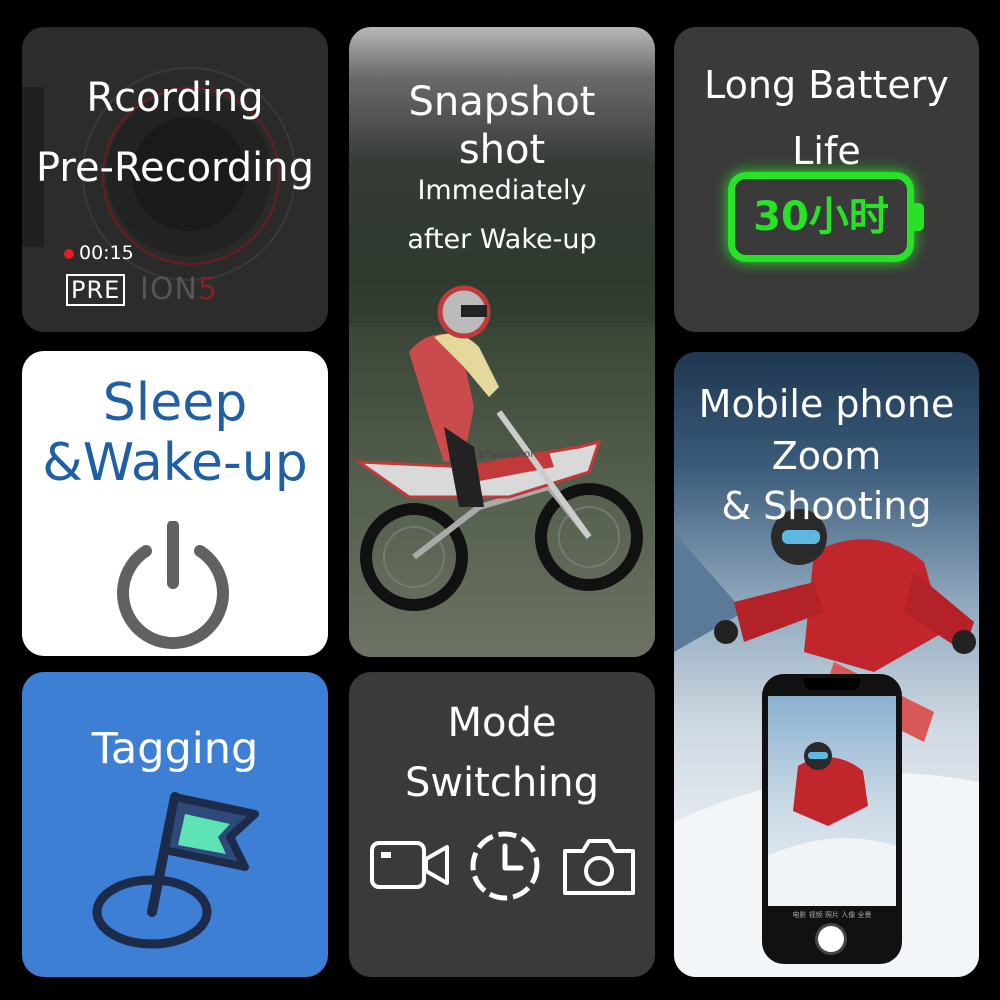  I want to click on timelapse-icon, so click(505, 866).